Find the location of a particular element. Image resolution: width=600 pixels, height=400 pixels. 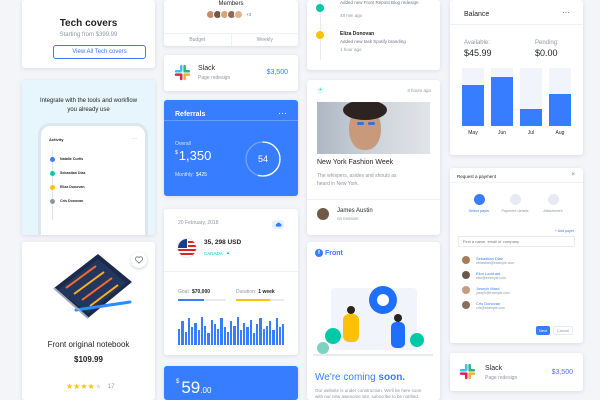

member-avatars: +3 is located at coordinates (228, 14).